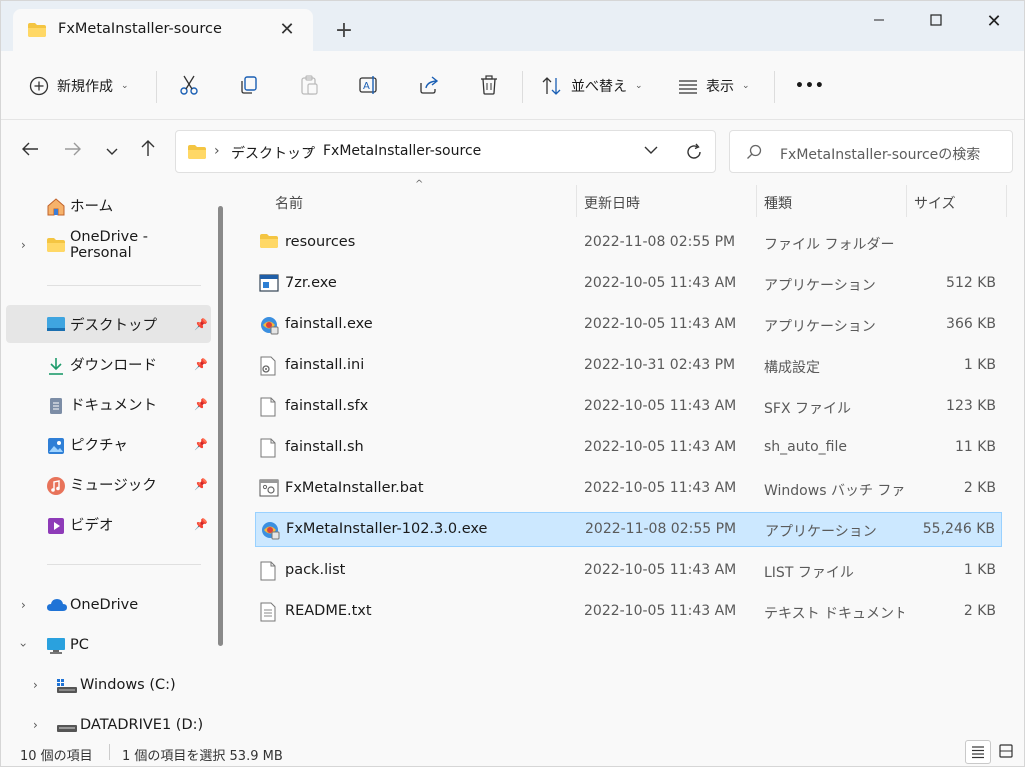 Image resolution: width=1025 pixels, height=767 pixels. What do you see at coordinates (108, 404) in the screenshot?
I see `sidebar-item-documents: ドキュメント 📌` at bounding box center [108, 404].